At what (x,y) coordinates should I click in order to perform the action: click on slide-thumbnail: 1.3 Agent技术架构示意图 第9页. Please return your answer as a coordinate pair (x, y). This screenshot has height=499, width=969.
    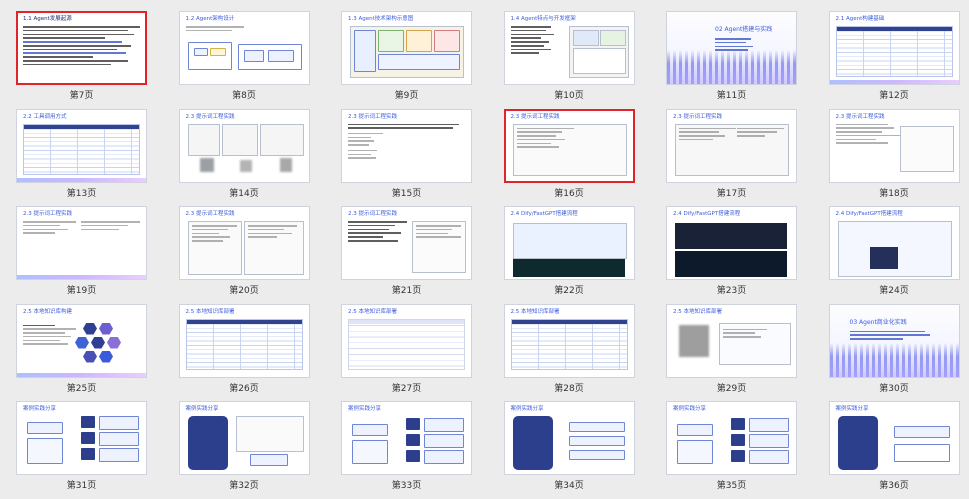
    Looking at the image, I should click on (406, 60).